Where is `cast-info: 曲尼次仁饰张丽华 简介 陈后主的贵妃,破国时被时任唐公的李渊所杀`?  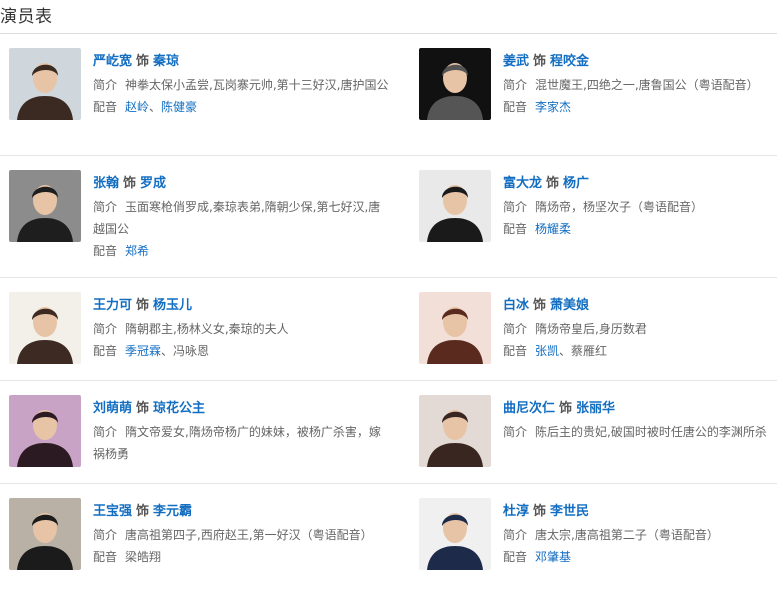
cast-info: 曲尼次仁饰张丽华 简介 陈后主的贵妃,破国时被时任唐公的李渊所杀 is located at coordinates (636, 421).